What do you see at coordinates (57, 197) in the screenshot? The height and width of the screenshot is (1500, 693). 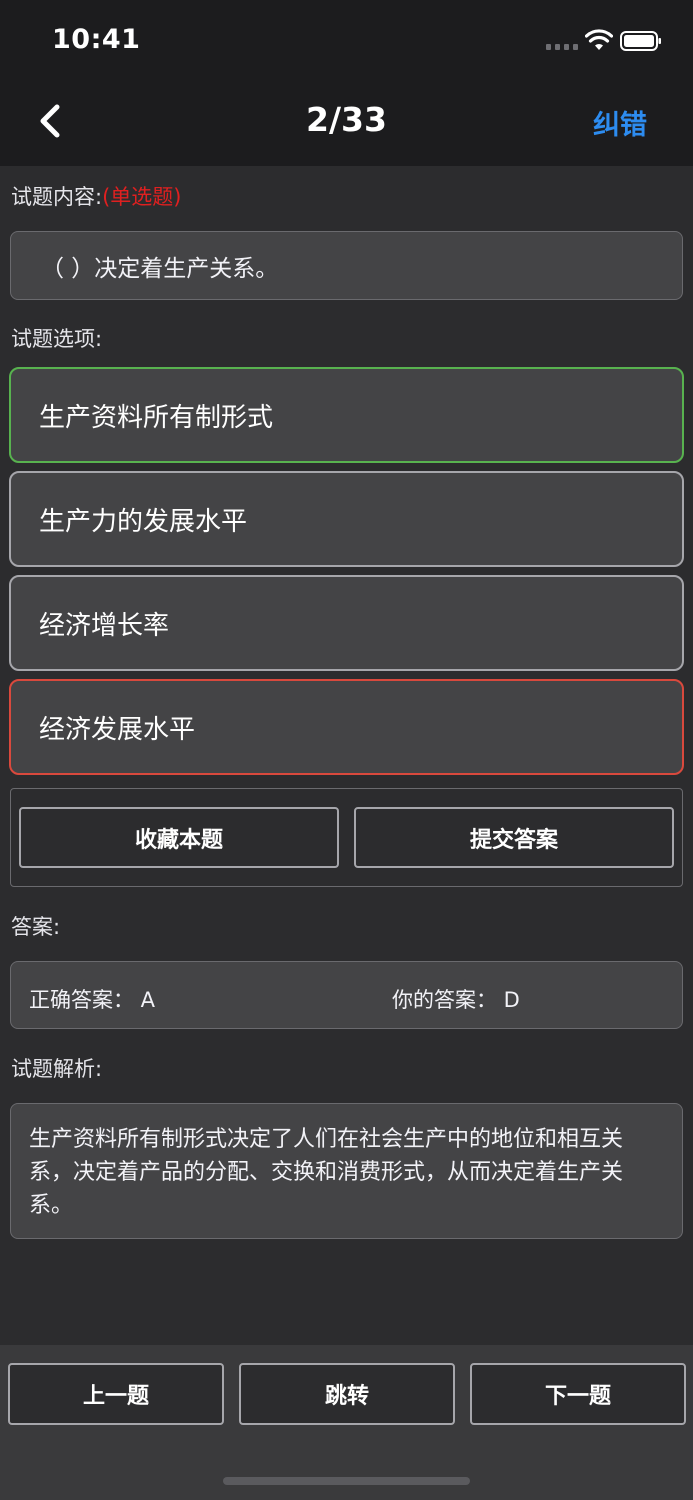 I see `question-label-text: 试题内容:` at bounding box center [57, 197].